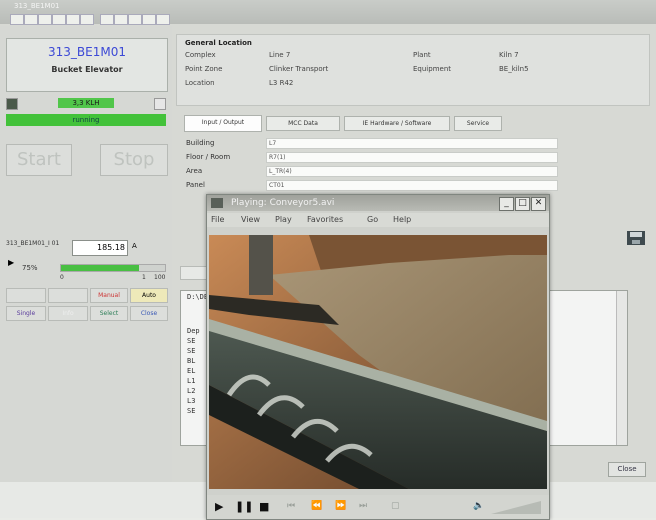  I want to click on save-icon, so click(636, 238).